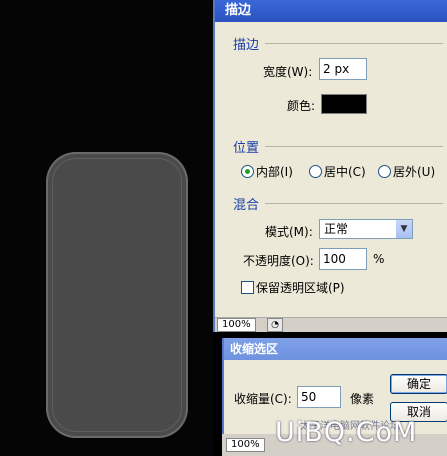 This screenshot has height=456, width=447. Describe the element at coordinates (300, 287) in the screenshot. I see `preserve-transparency-label: 保留透明区域(P)` at that location.